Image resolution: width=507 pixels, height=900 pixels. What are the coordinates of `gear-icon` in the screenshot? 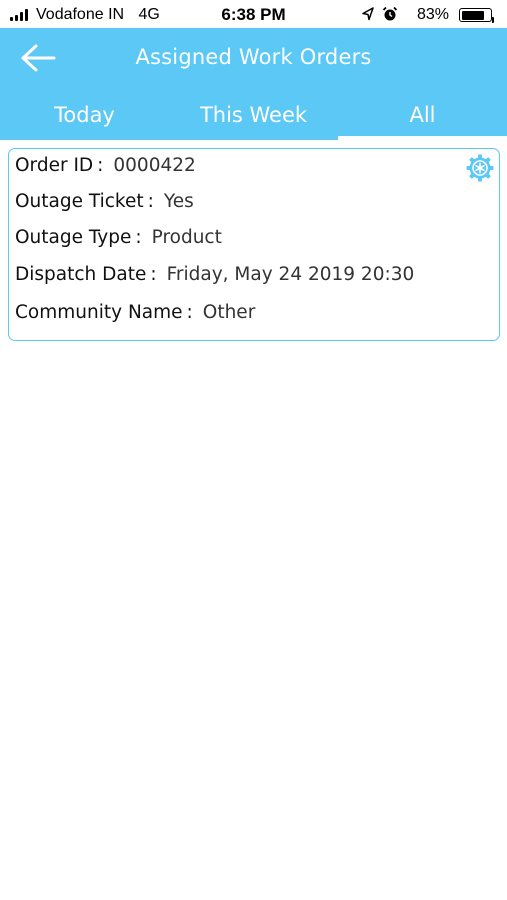 It's located at (480, 168).